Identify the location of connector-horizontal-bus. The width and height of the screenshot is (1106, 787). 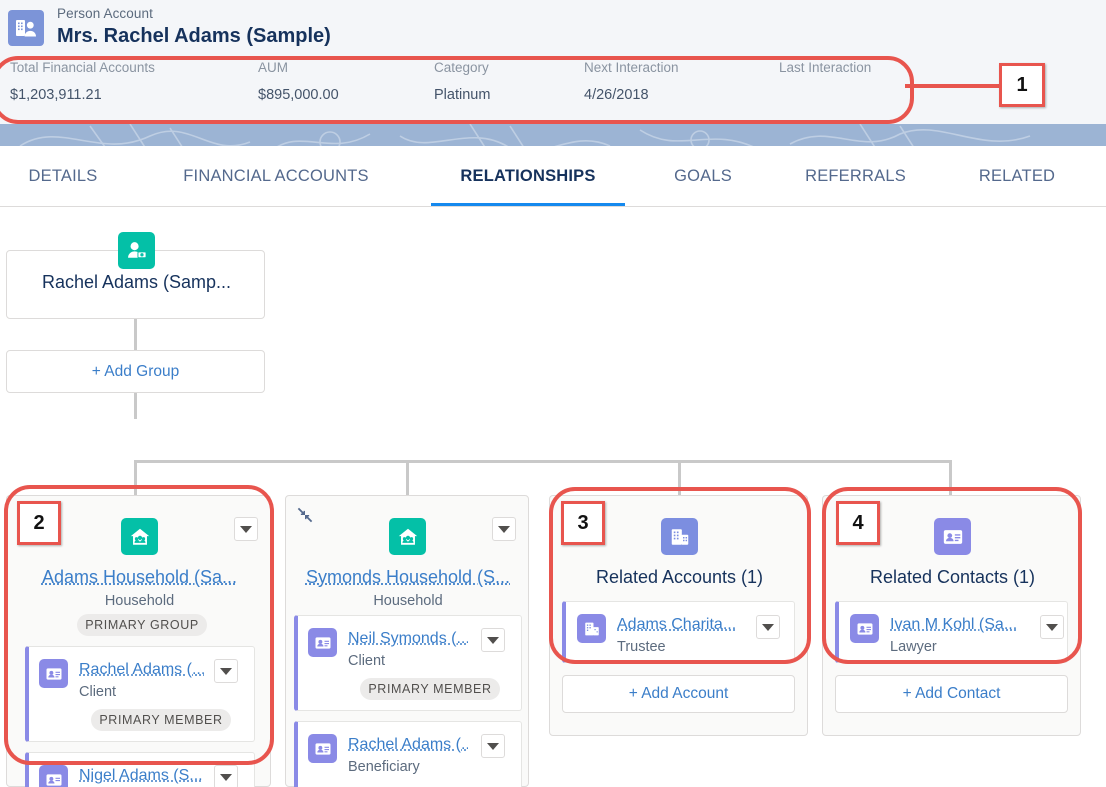
(543, 461).